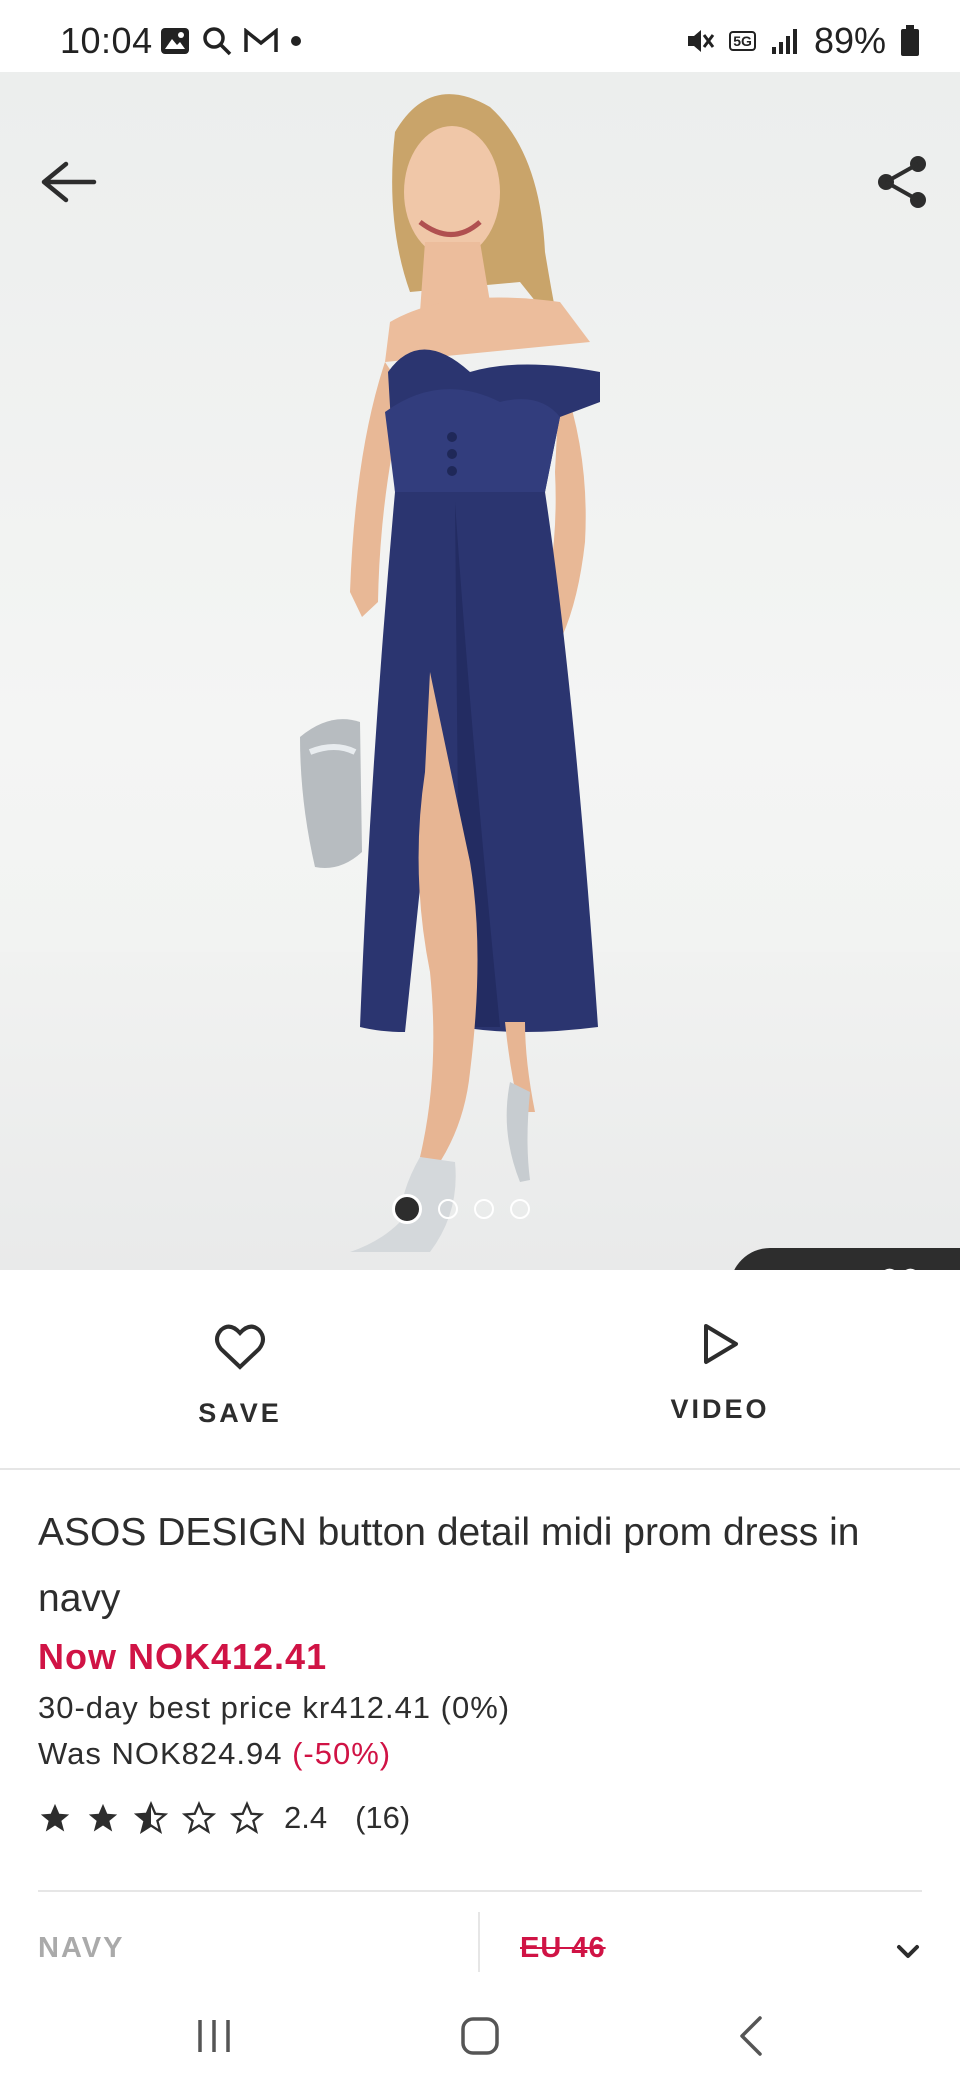 The image size is (960, 2080). What do you see at coordinates (461, 1209) in the screenshot?
I see `carousel-indicator` at bounding box center [461, 1209].